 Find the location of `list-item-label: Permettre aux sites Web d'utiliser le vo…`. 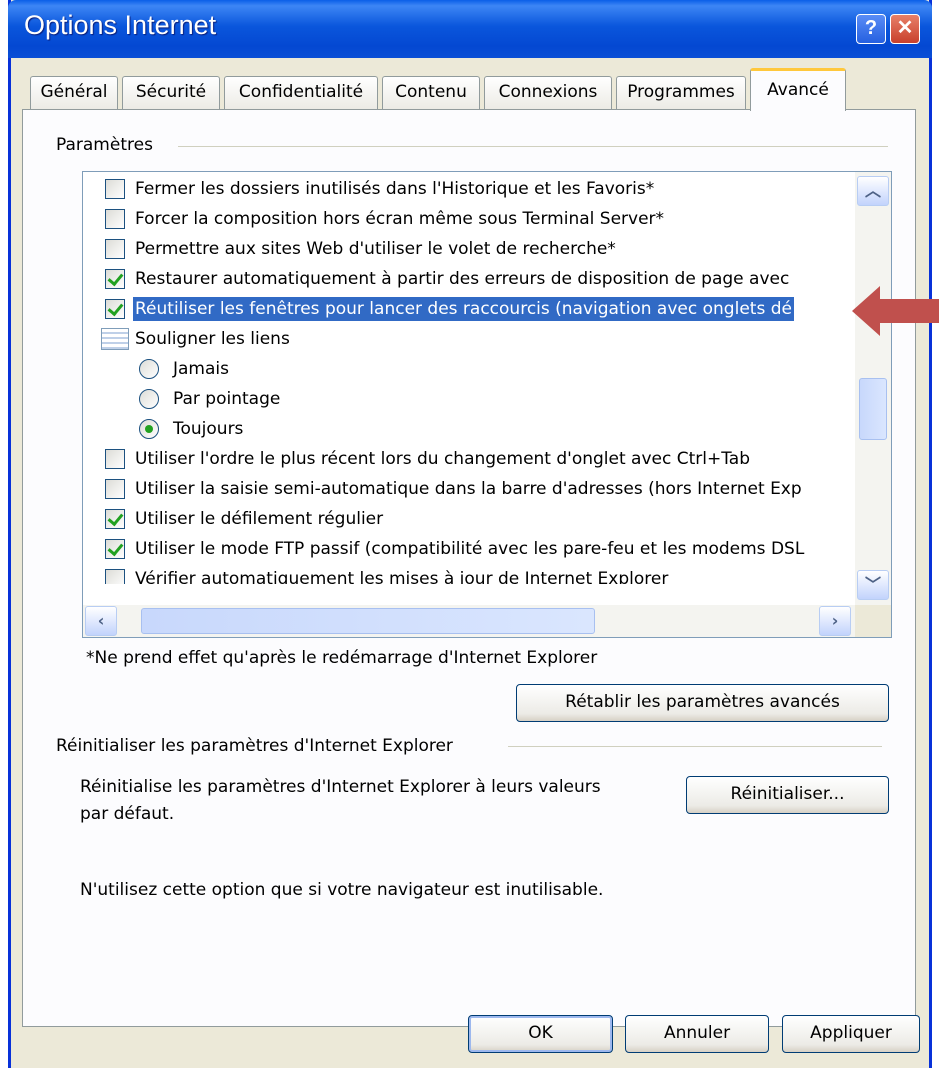

list-item-label: Permettre aux sites Web d'utiliser le vo… is located at coordinates (375, 249).